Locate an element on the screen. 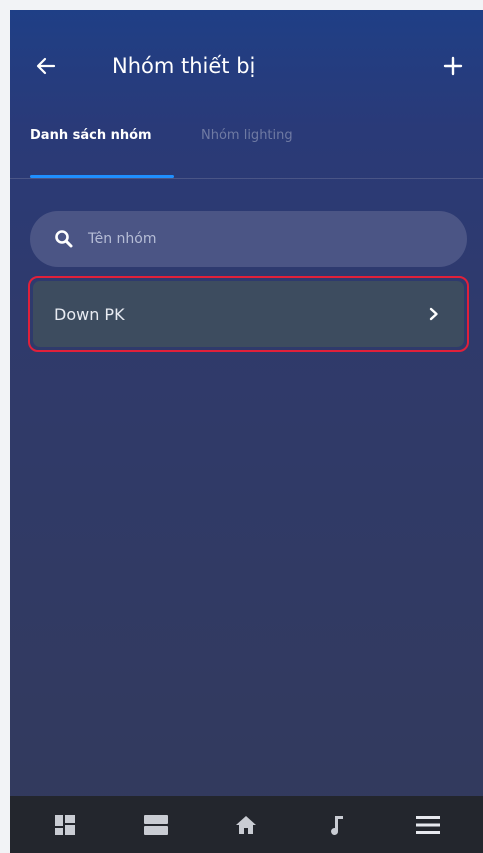  header-divider is located at coordinates (246, 178).